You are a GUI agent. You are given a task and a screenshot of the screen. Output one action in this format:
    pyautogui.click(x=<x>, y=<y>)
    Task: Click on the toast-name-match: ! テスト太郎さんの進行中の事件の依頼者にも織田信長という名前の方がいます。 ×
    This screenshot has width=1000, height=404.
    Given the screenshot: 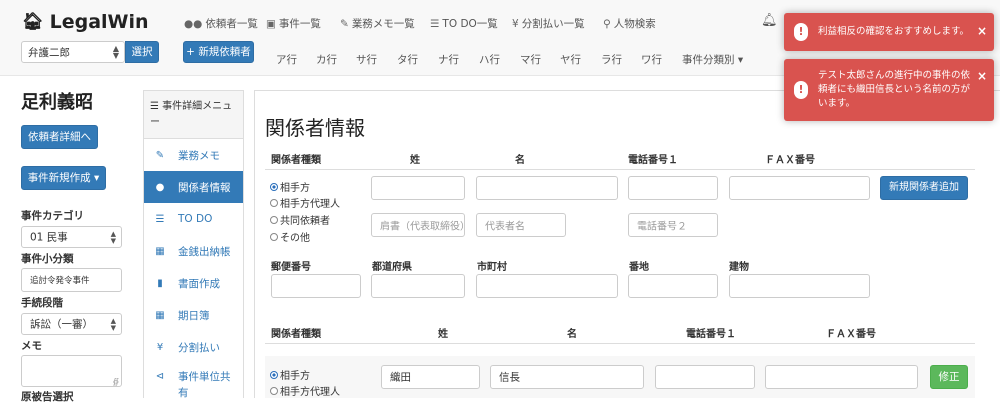 What is the action you would take?
    pyautogui.click(x=889, y=90)
    